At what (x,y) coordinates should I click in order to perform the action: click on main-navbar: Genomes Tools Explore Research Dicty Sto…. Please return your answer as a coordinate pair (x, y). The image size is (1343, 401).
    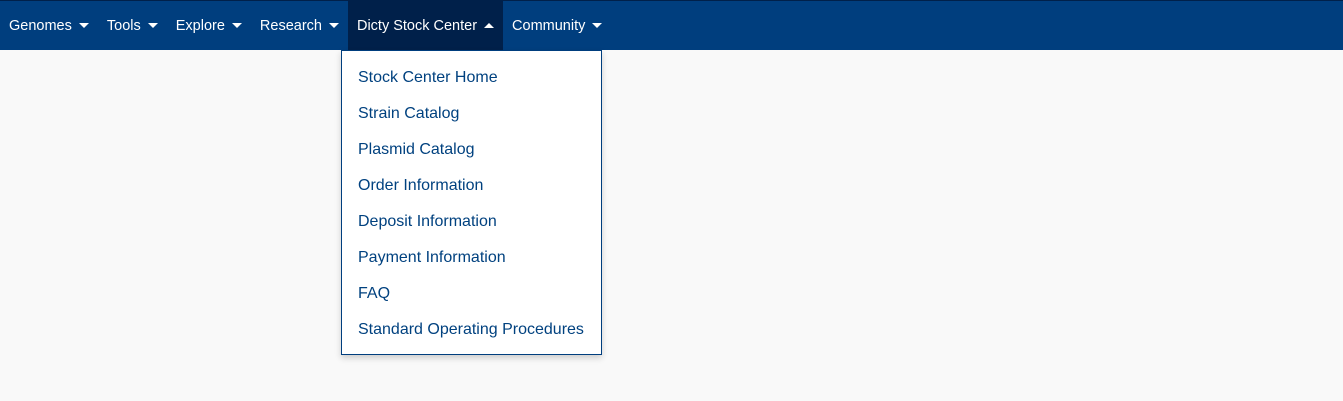
    Looking at the image, I should click on (671, 25).